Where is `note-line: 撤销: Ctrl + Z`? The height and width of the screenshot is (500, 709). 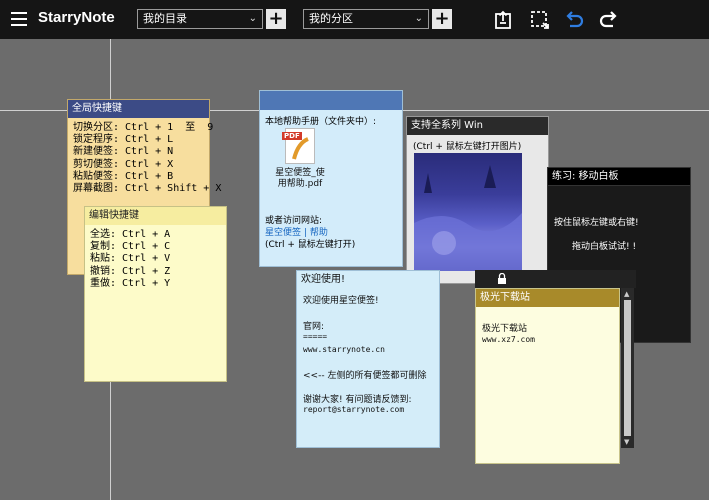 note-line: 撤销: Ctrl + Z is located at coordinates (130, 271).